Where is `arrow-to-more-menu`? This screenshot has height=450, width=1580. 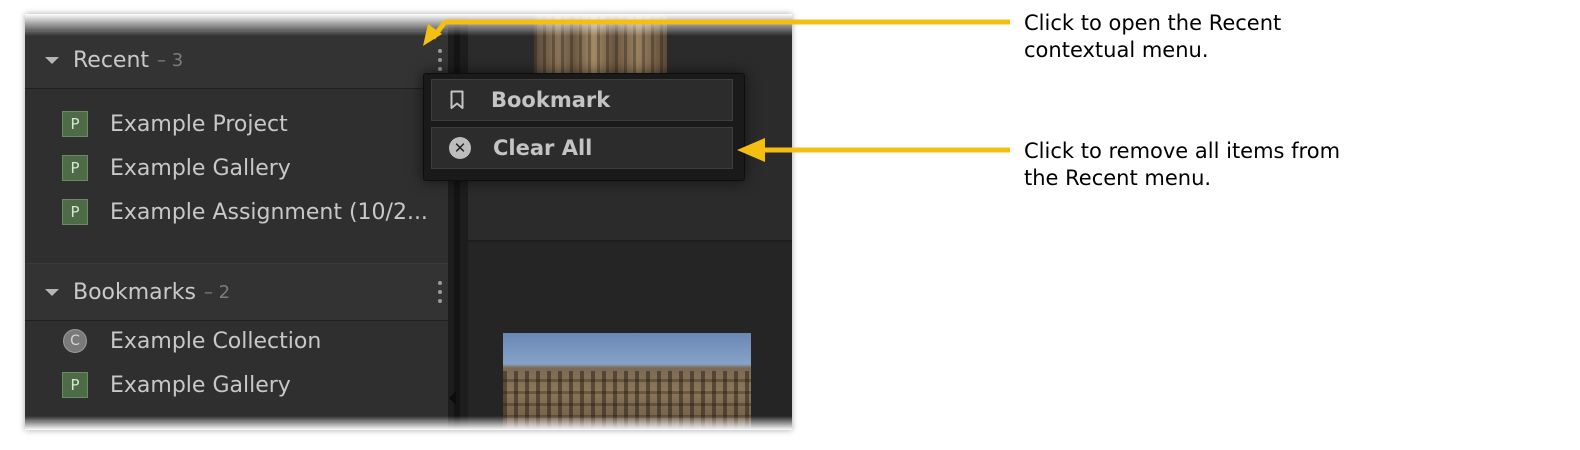
arrow-to-more-menu is located at coordinates (716, 32).